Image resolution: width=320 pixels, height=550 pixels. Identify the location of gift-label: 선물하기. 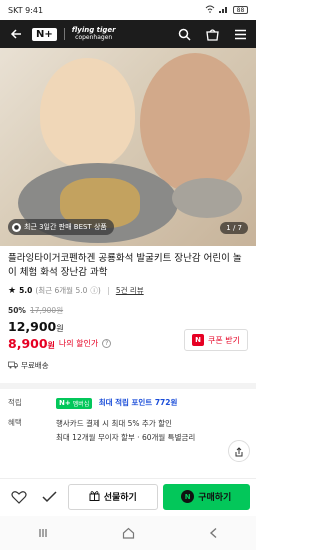
(120, 498).